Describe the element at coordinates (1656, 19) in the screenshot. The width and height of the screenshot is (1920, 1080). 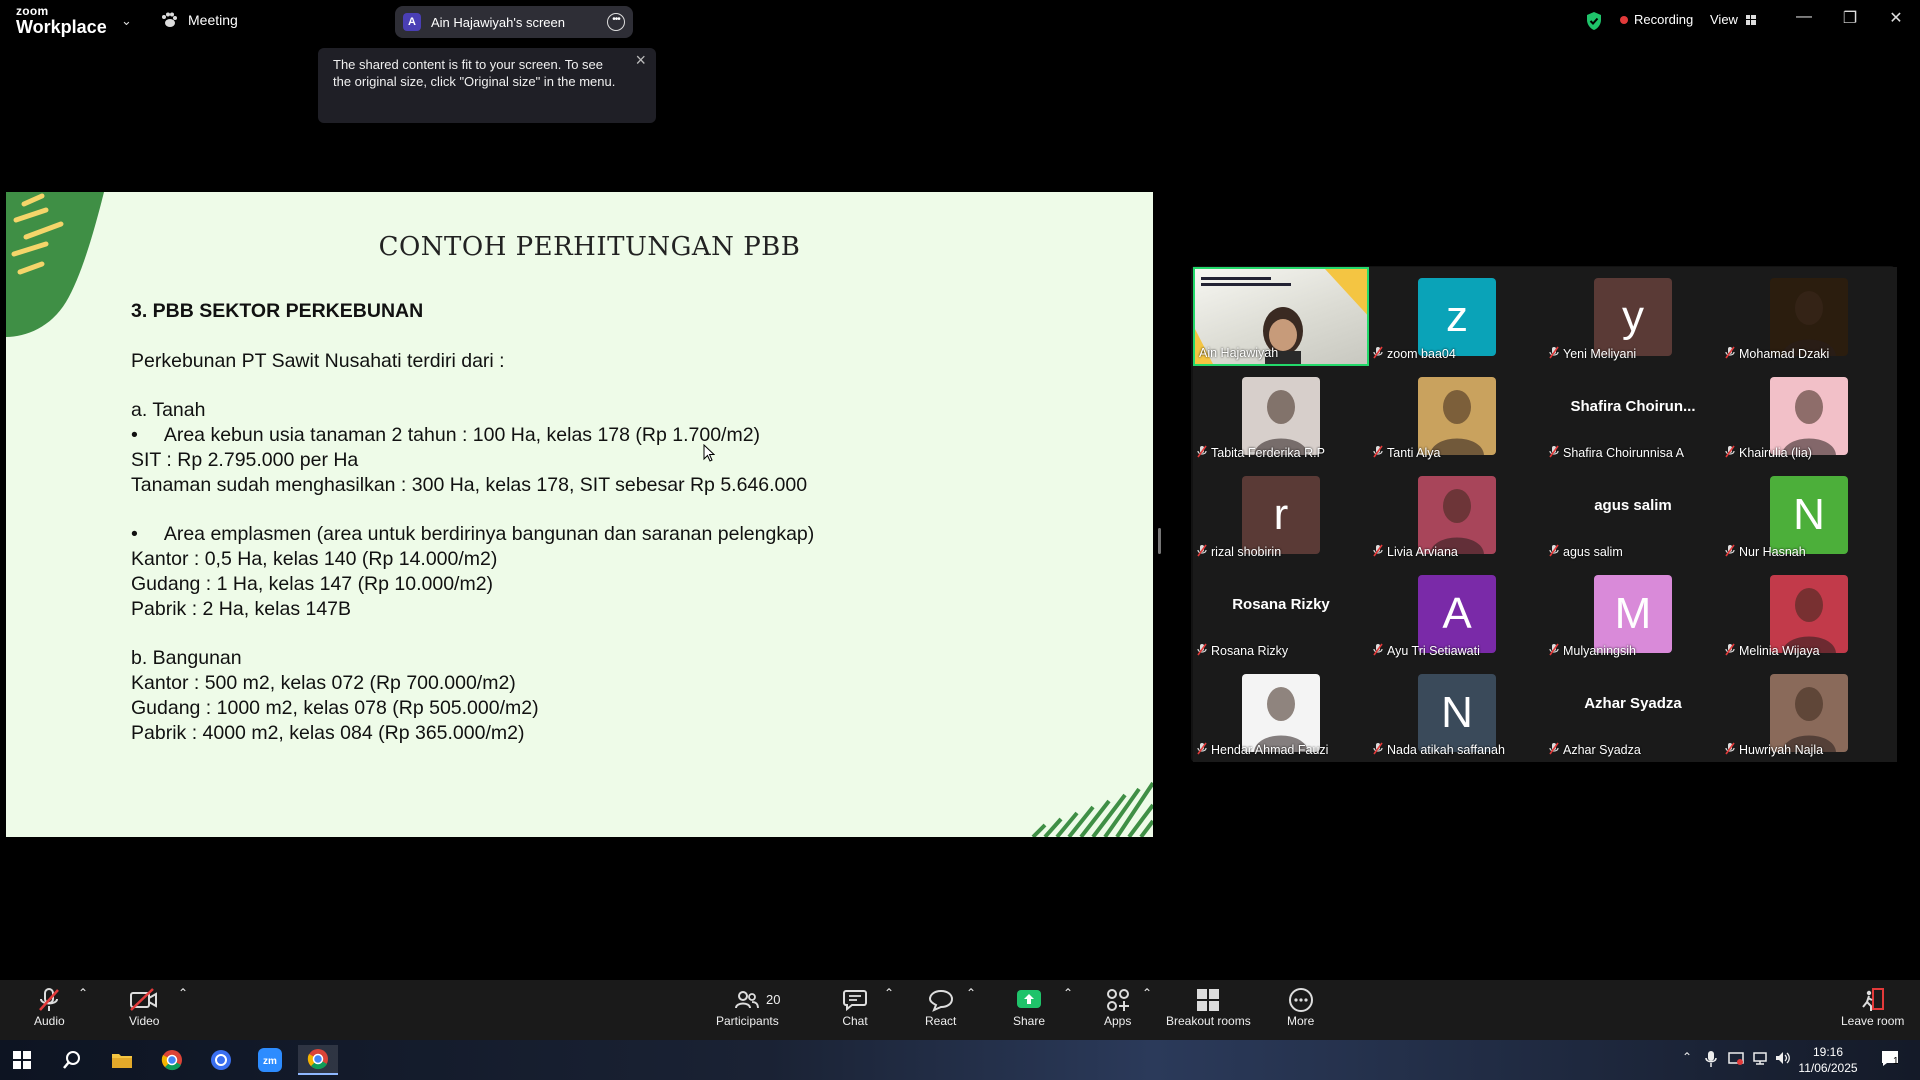
I see `recording-indicator: Recording` at that location.